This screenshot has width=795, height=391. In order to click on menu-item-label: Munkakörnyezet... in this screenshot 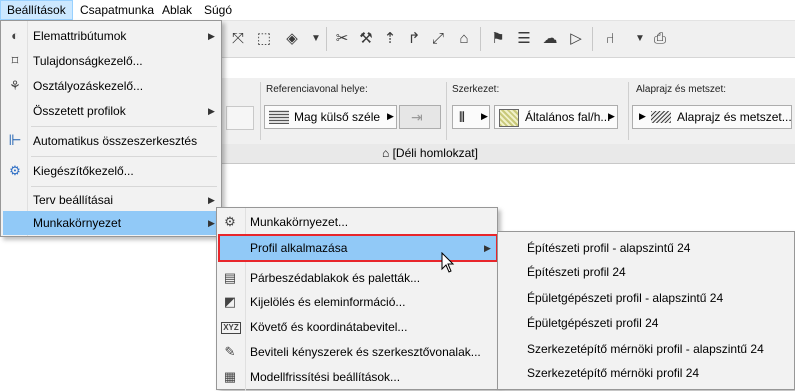, I will do `click(299, 222)`.